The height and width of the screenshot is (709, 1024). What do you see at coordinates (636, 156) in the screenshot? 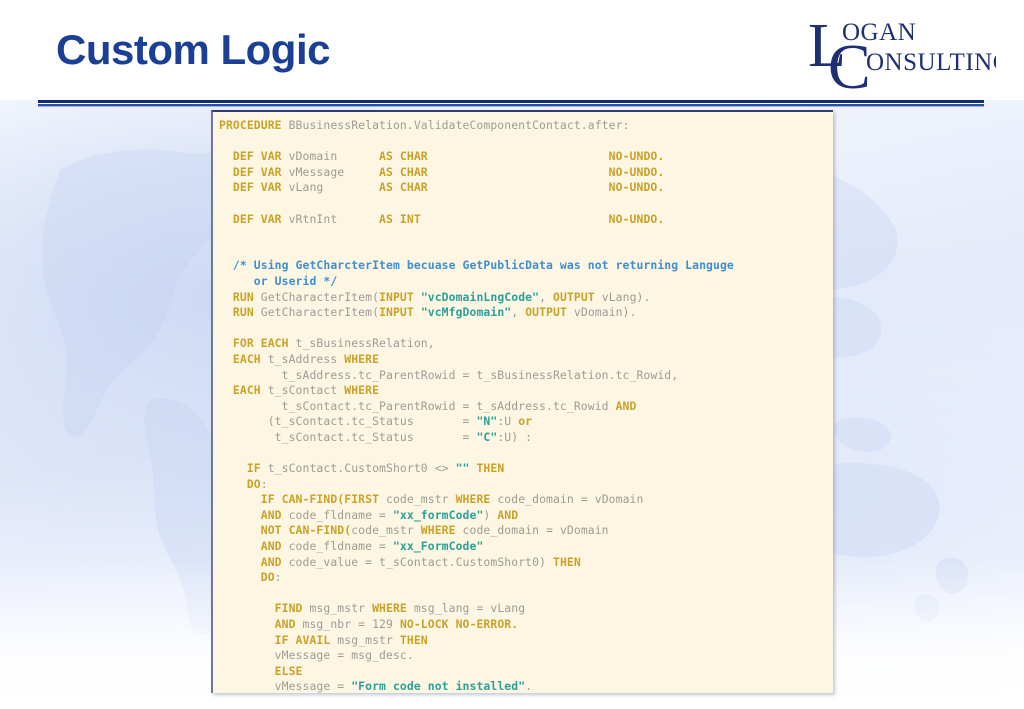
I see `code-token: NO-UNDO.` at bounding box center [636, 156].